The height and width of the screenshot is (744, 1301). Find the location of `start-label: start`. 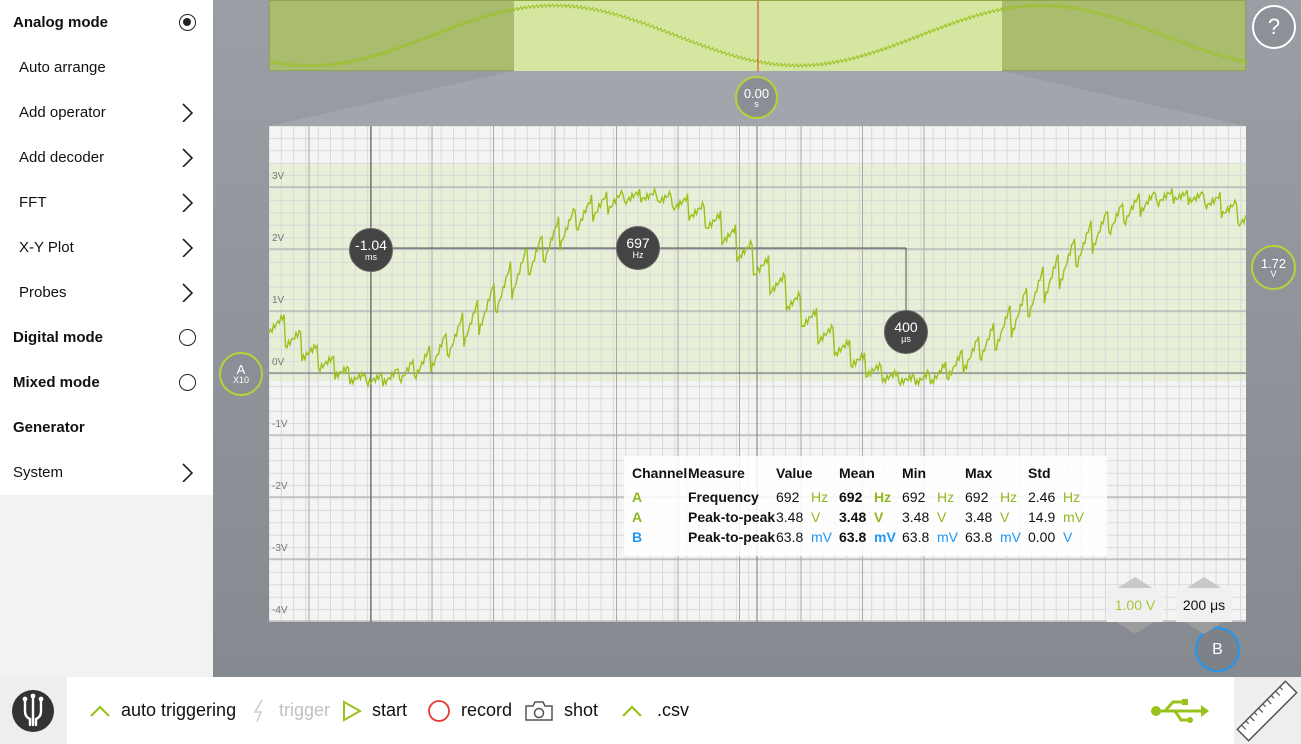

start-label: start is located at coordinates (390, 710).